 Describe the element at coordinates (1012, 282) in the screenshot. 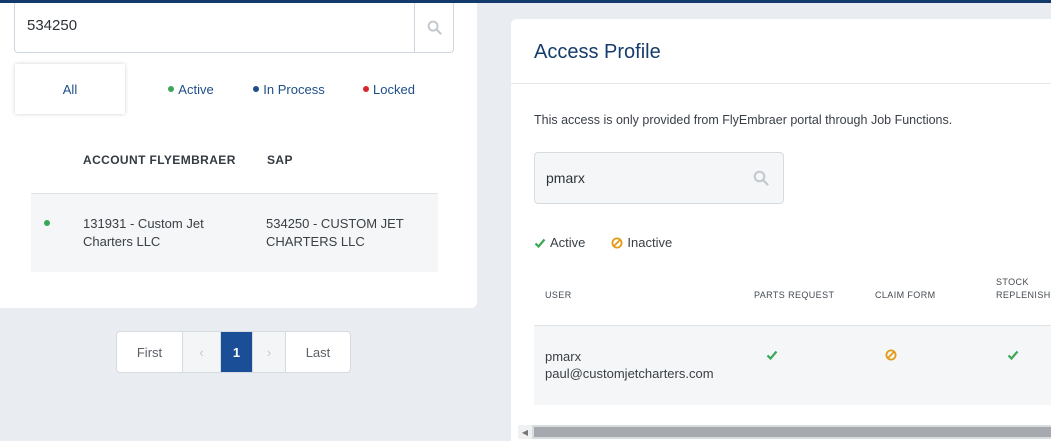

I see `column-header-stock: STOCK` at that location.